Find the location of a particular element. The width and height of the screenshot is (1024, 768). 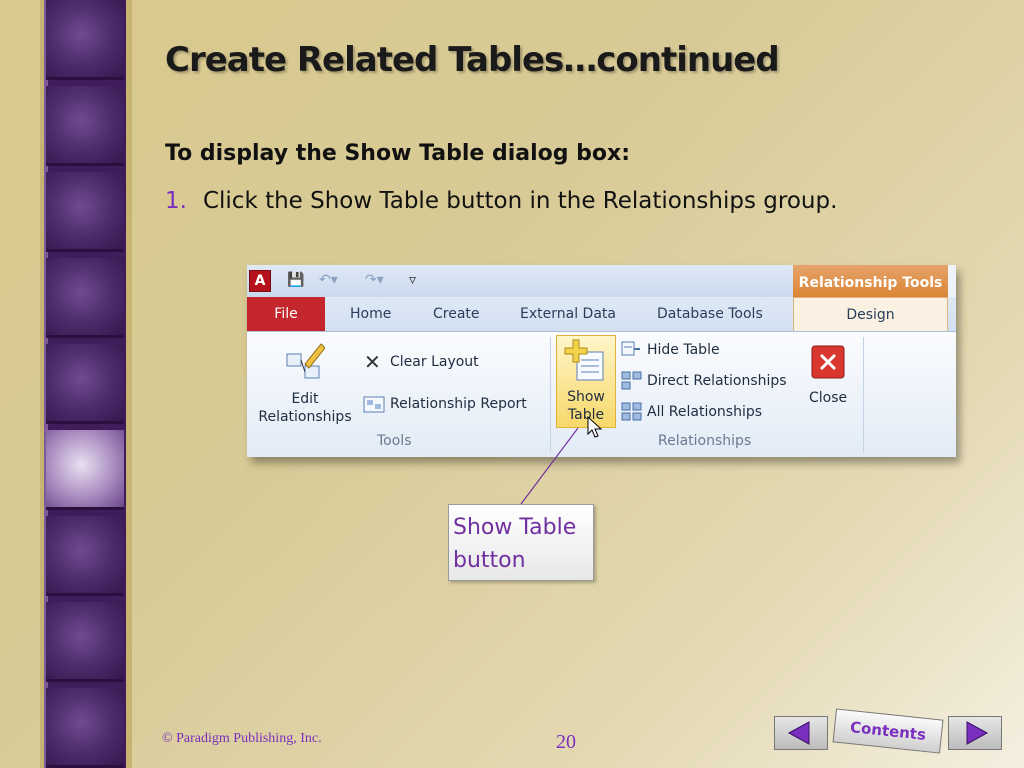

page-number: 20 is located at coordinates (566, 742).